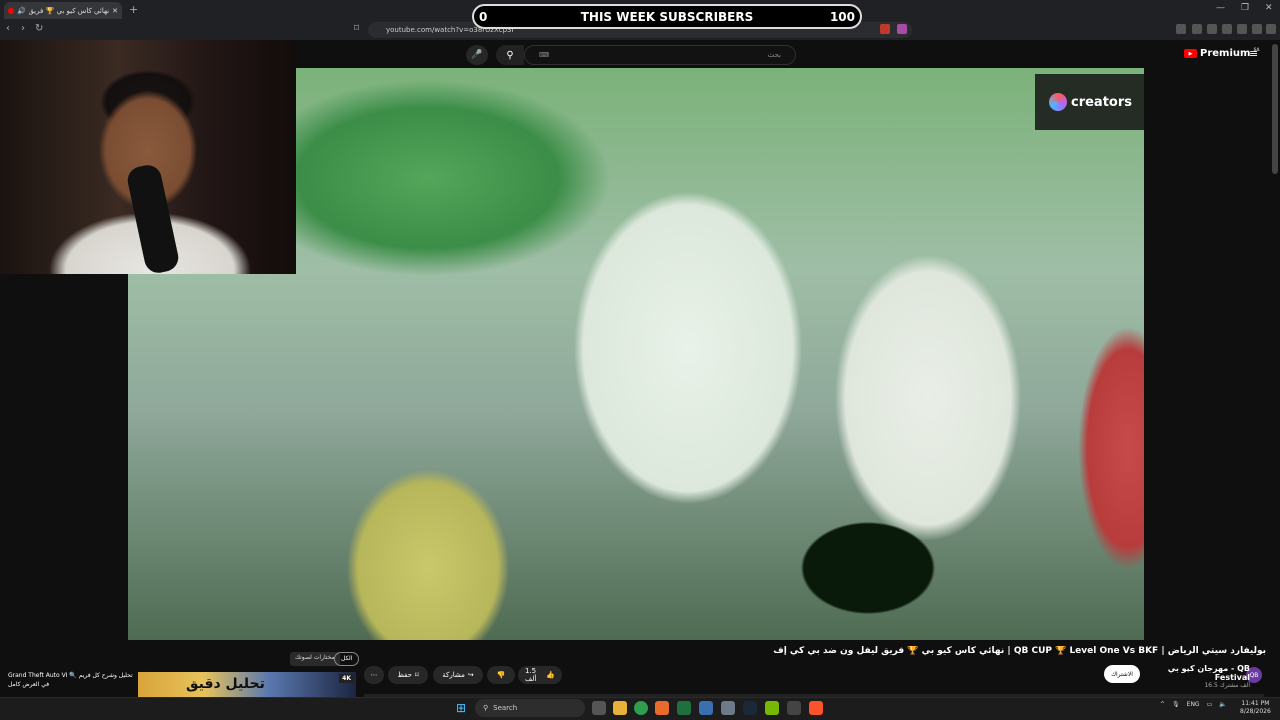 The image size is (1280, 720). I want to click on subscriber-goal-overlay: 0 THIS WEEK SUBSCRIBERS 100, so click(667, 16).